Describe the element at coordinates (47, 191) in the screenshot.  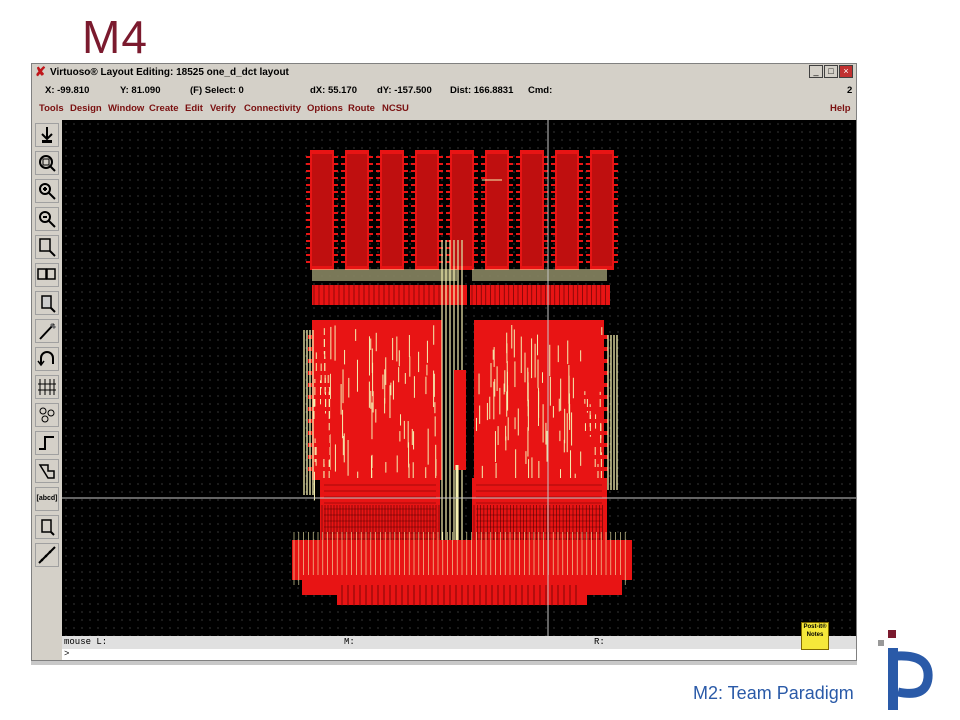
I see `zoom-in-icon` at that location.